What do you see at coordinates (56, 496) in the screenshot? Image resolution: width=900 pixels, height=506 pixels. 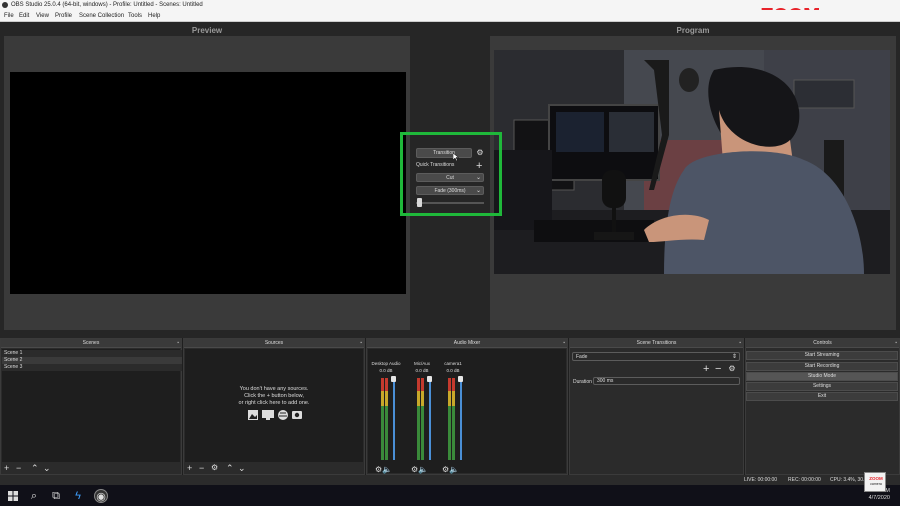 I see `task-view-icon: ⧉` at bounding box center [56, 496].